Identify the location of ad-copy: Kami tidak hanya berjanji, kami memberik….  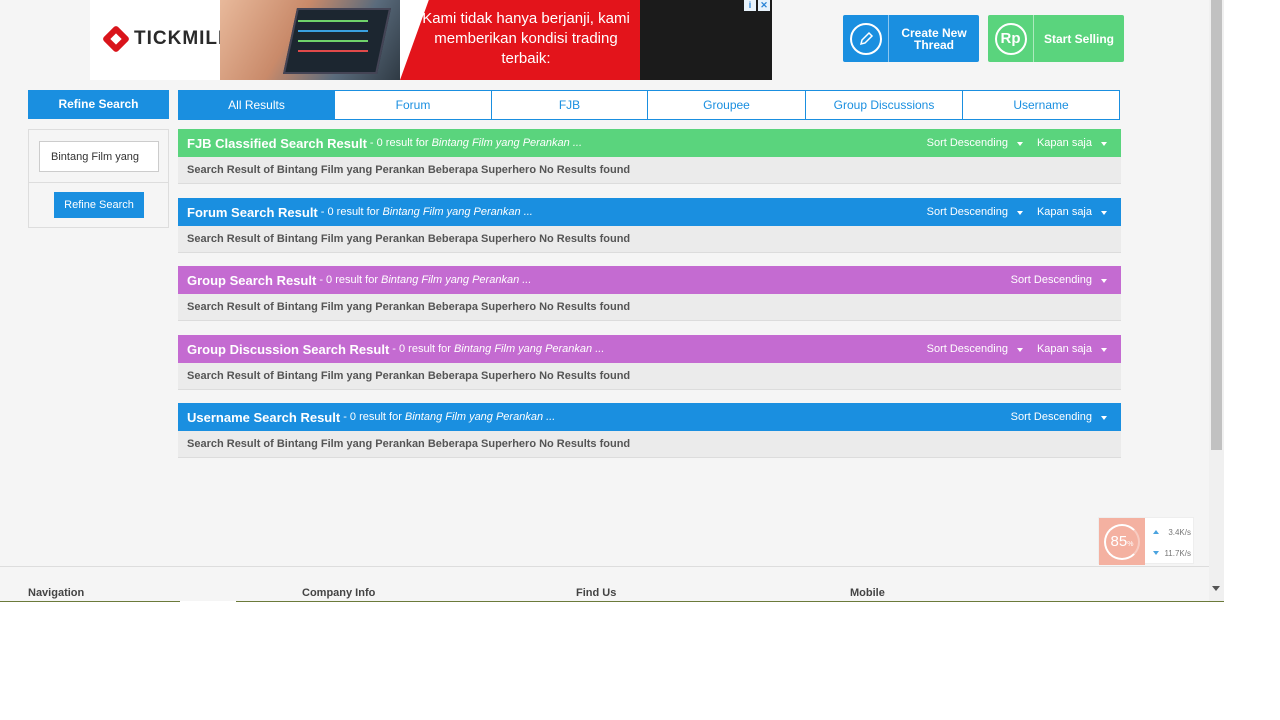
(526, 38).